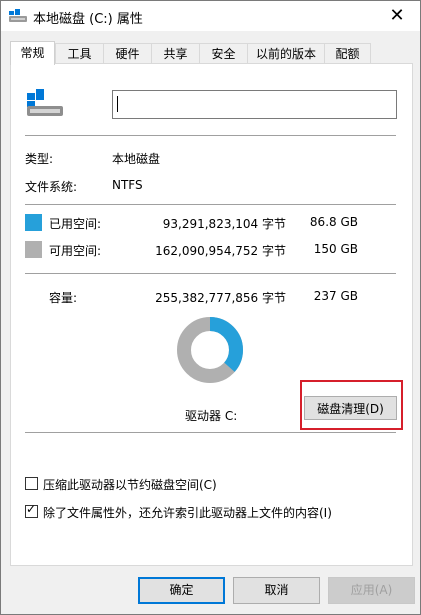  What do you see at coordinates (254, 104) in the screenshot?
I see `drive-name-input` at bounding box center [254, 104].